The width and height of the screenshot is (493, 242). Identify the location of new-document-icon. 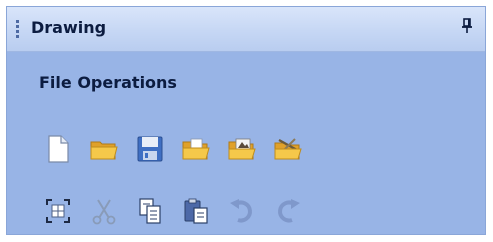
(58, 149).